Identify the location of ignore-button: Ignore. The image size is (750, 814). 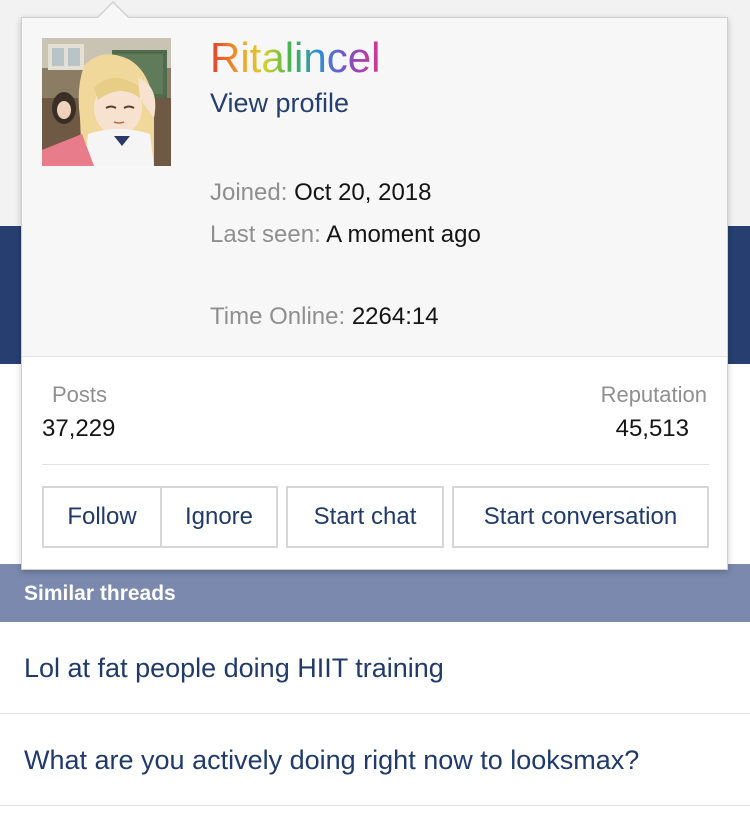
(219, 517).